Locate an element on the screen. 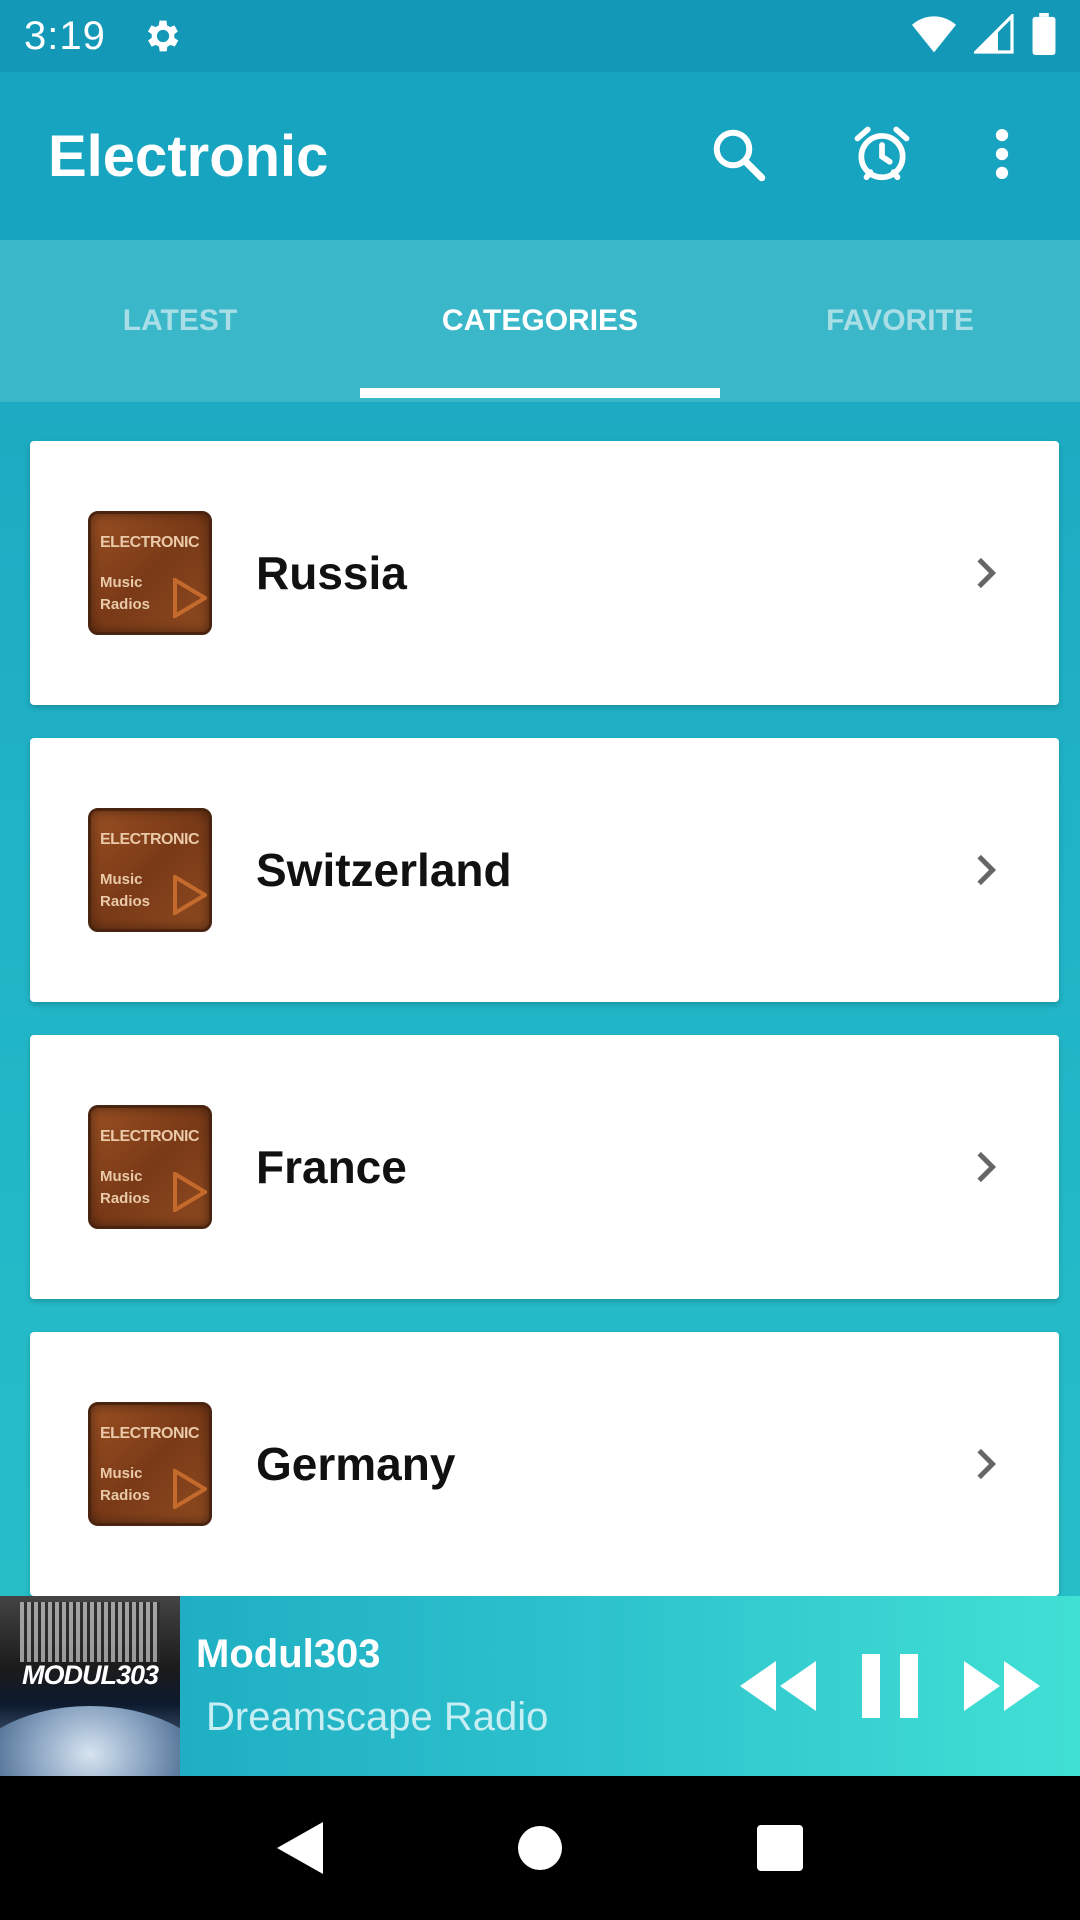  system-nav-bar is located at coordinates (540, 1848).